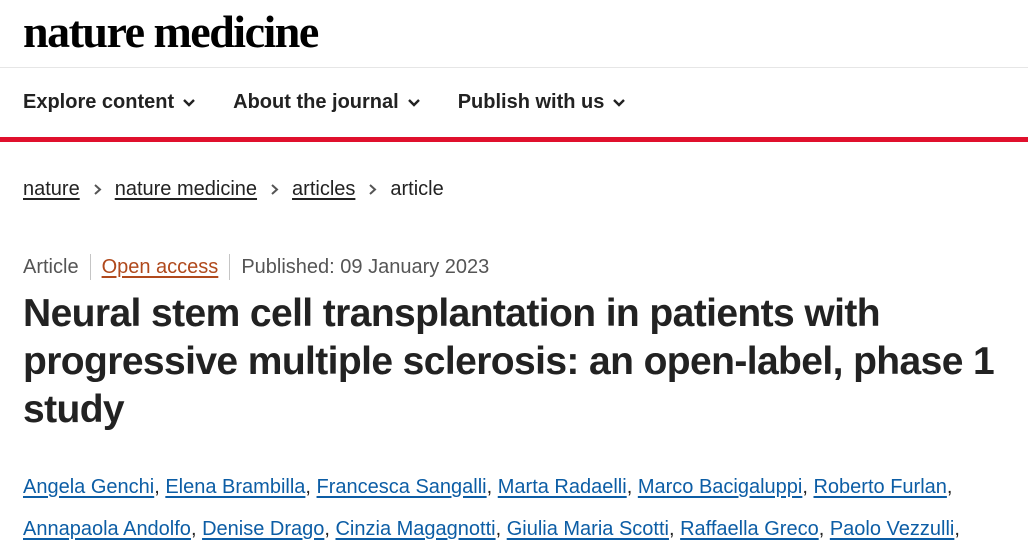 This screenshot has width=1028, height=552. What do you see at coordinates (323, 189) in the screenshot?
I see `breadcrumb-articles: articles` at bounding box center [323, 189].